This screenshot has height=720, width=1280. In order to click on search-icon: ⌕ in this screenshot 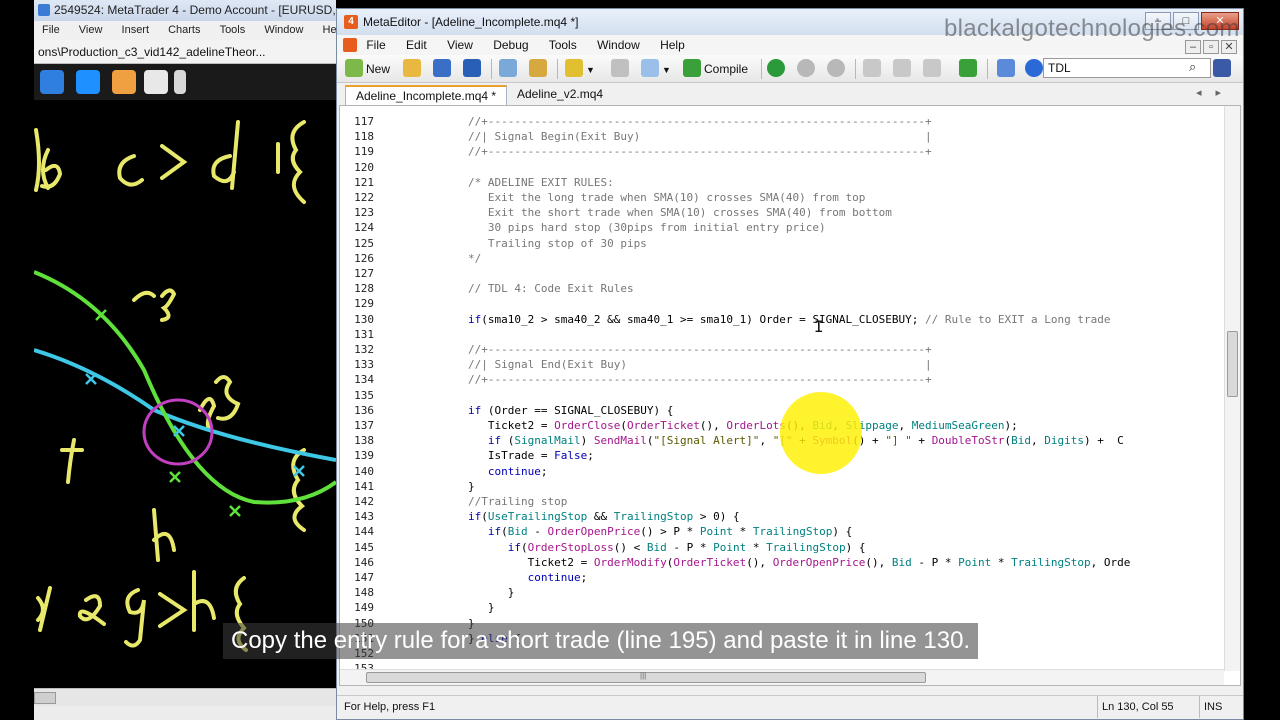, I will do `click(1192, 67)`.